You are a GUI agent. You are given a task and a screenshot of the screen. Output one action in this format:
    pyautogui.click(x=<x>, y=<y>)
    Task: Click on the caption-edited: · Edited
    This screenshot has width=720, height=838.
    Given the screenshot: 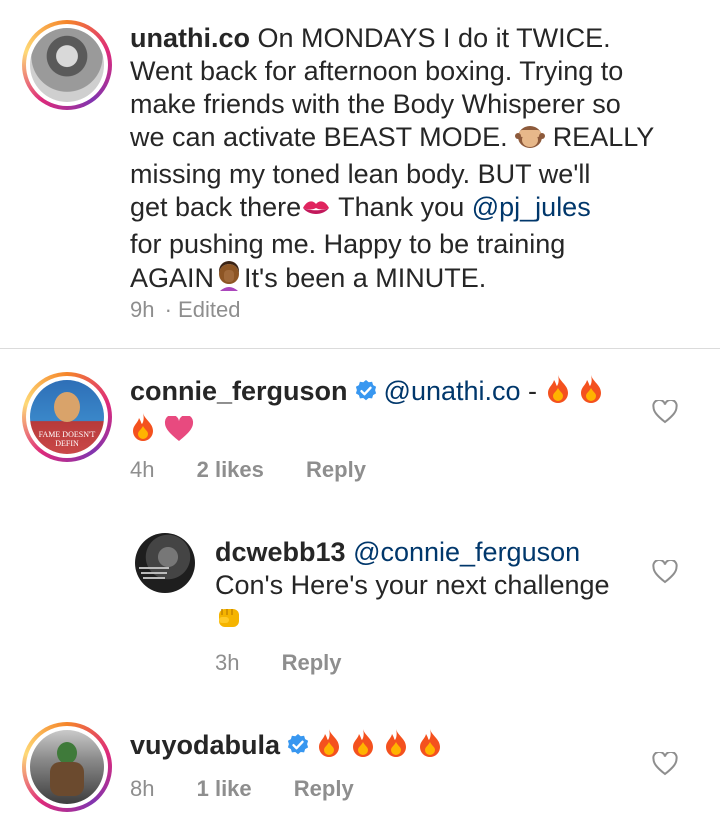 What is the action you would take?
    pyautogui.click(x=202, y=309)
    